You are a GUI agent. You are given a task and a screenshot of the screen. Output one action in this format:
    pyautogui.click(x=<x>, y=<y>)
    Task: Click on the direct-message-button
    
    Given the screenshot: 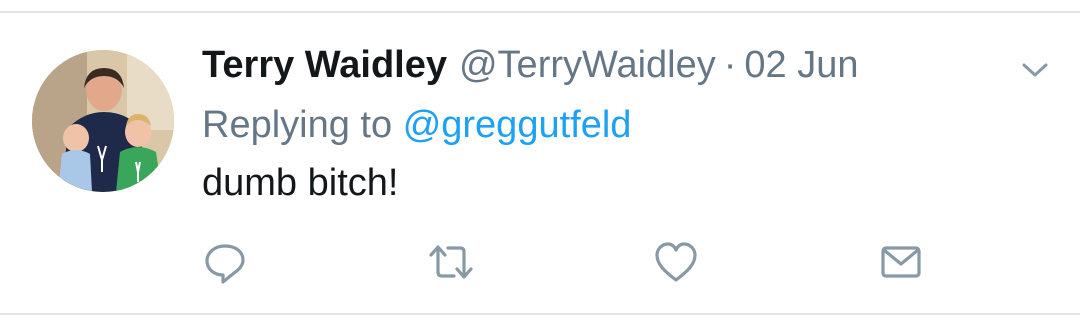 What is the action you would take?
    pyautogui.click(x=901, y=262)
    